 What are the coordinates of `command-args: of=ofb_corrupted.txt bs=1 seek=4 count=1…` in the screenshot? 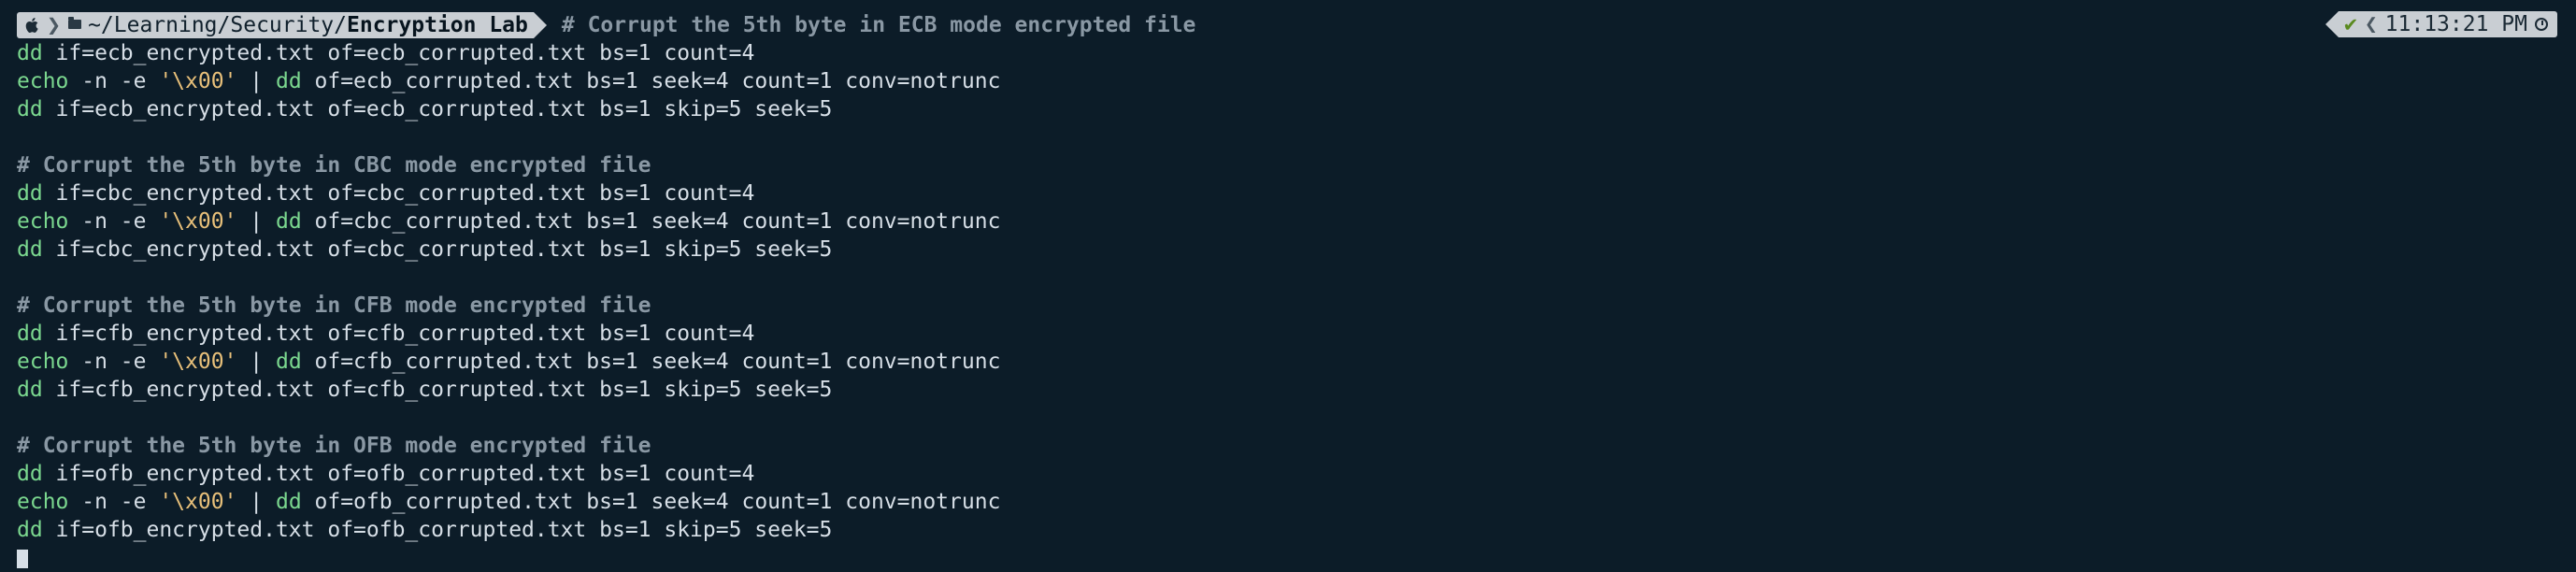 It's located at (651, 502).